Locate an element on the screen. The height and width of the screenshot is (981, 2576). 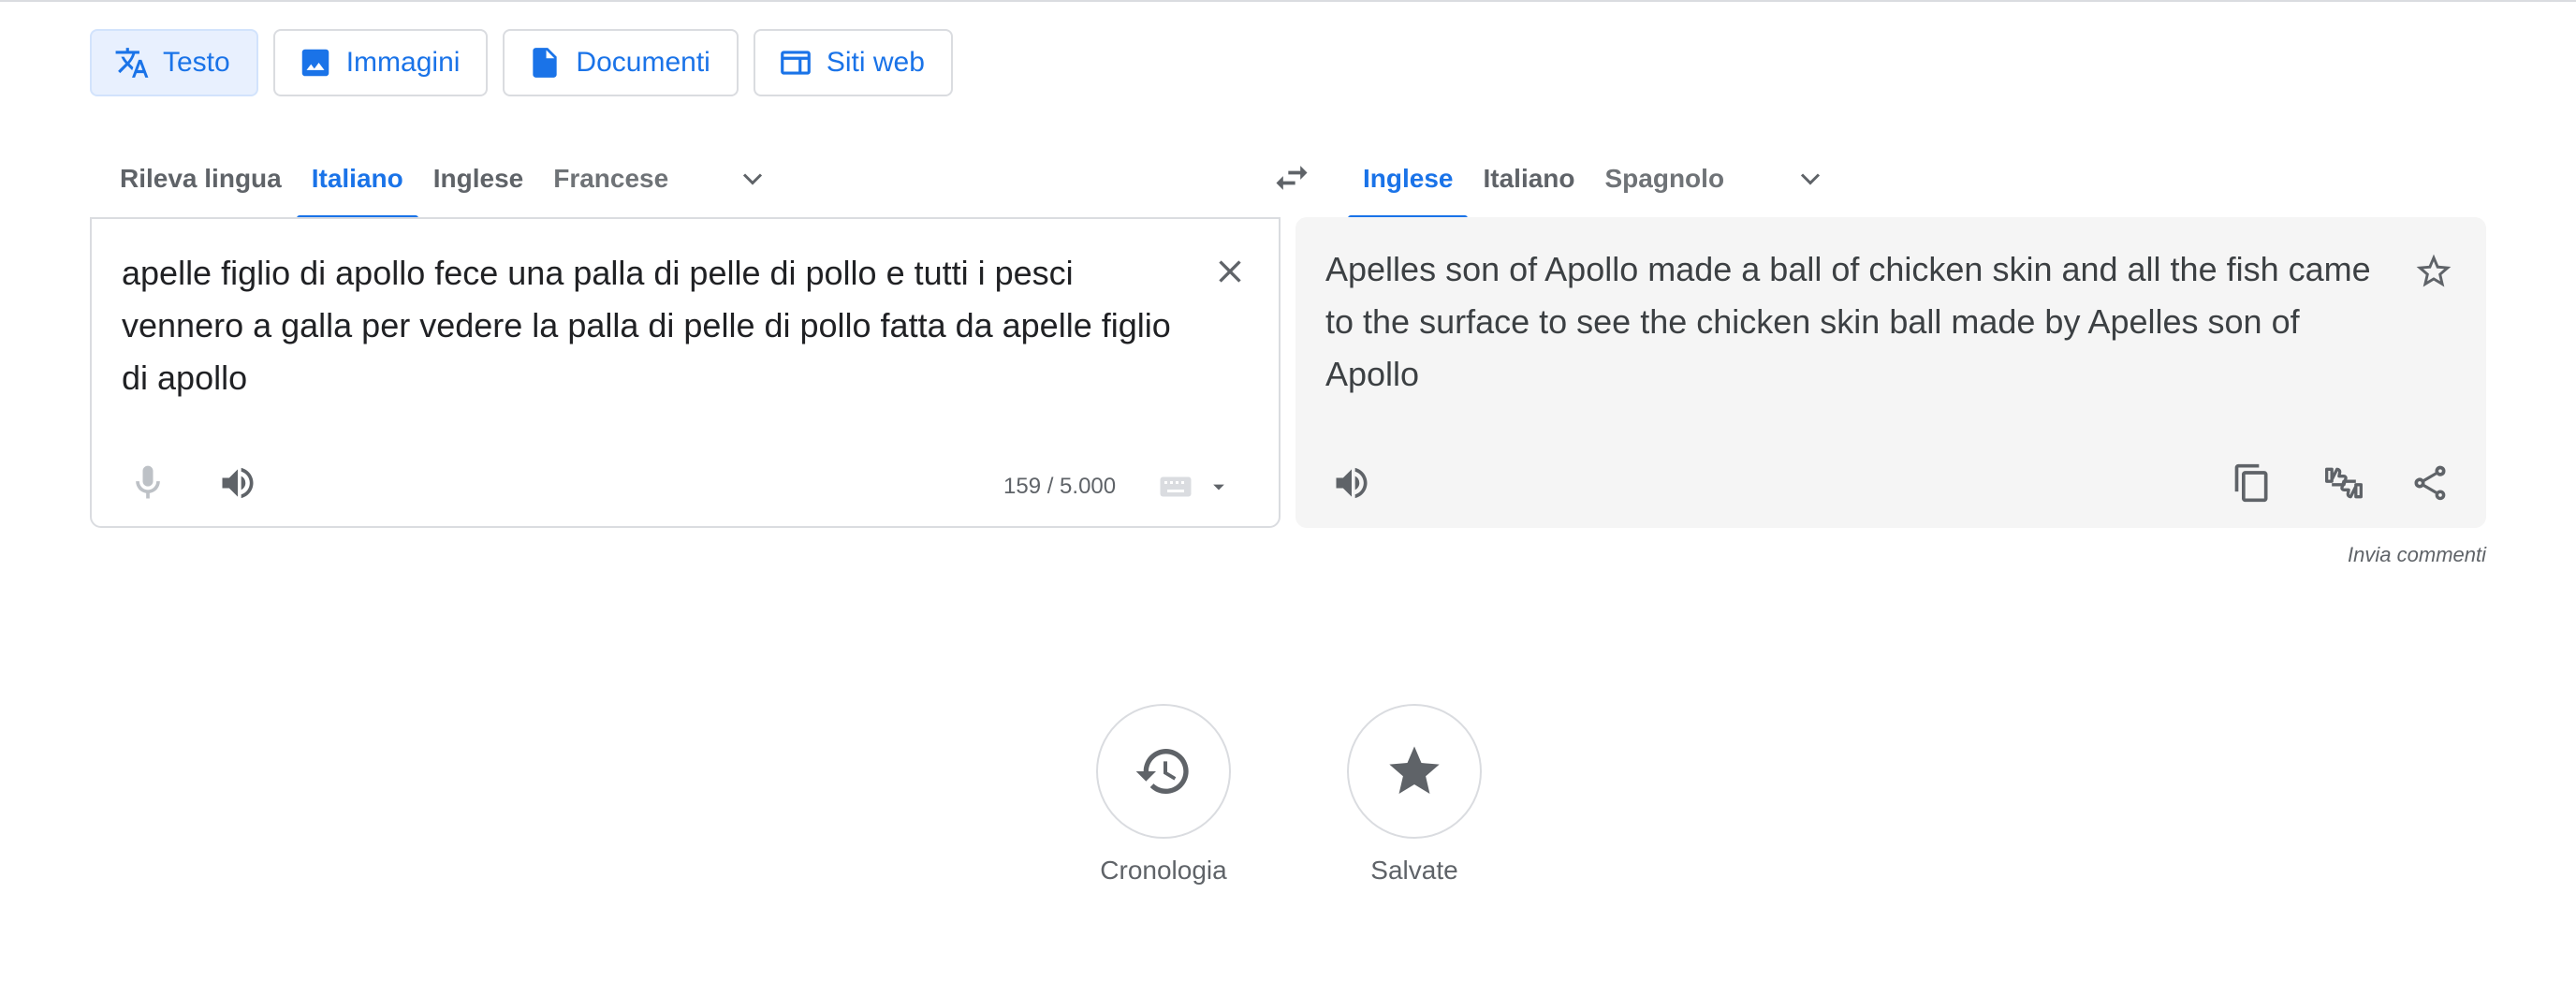
target-language-bar: Inglese Italiano Spagnolo is located at coordinates (1593, 179).